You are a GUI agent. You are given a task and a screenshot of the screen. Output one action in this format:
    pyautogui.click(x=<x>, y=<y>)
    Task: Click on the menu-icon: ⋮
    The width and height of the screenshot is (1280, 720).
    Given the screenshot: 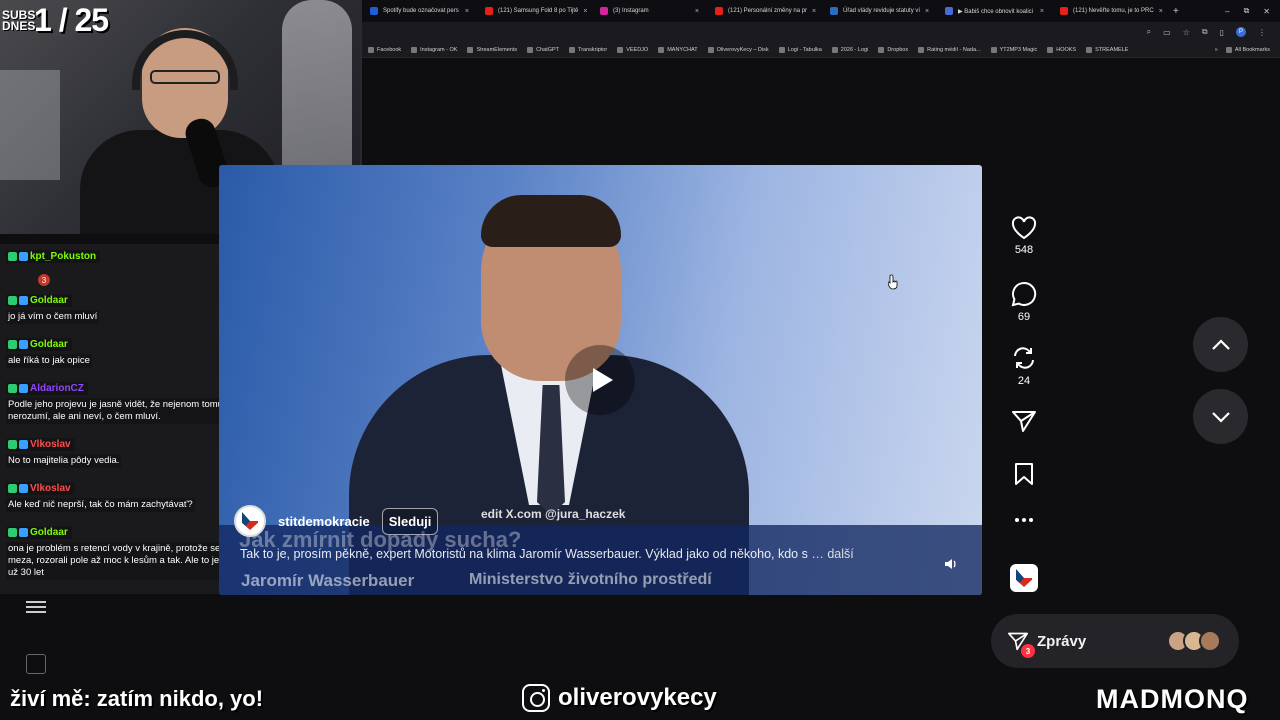 What is the action you would take?
    pyautogui.click(x=1262, y=32)
    